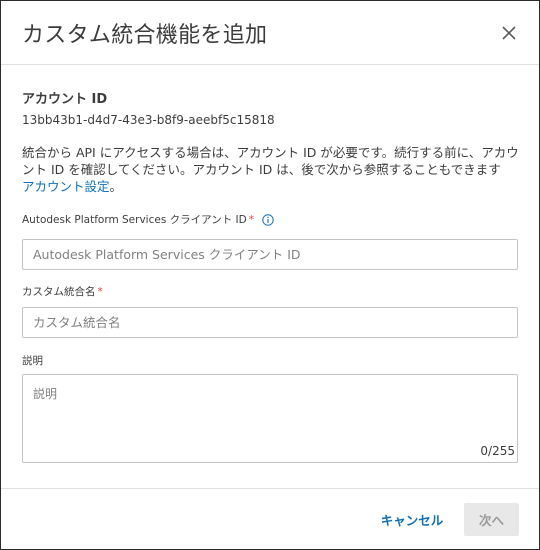 The image size is (540, 550). Describe the element at coordinates (116, 186) in the screenshot. I see `description-suffix: 。` at that location.